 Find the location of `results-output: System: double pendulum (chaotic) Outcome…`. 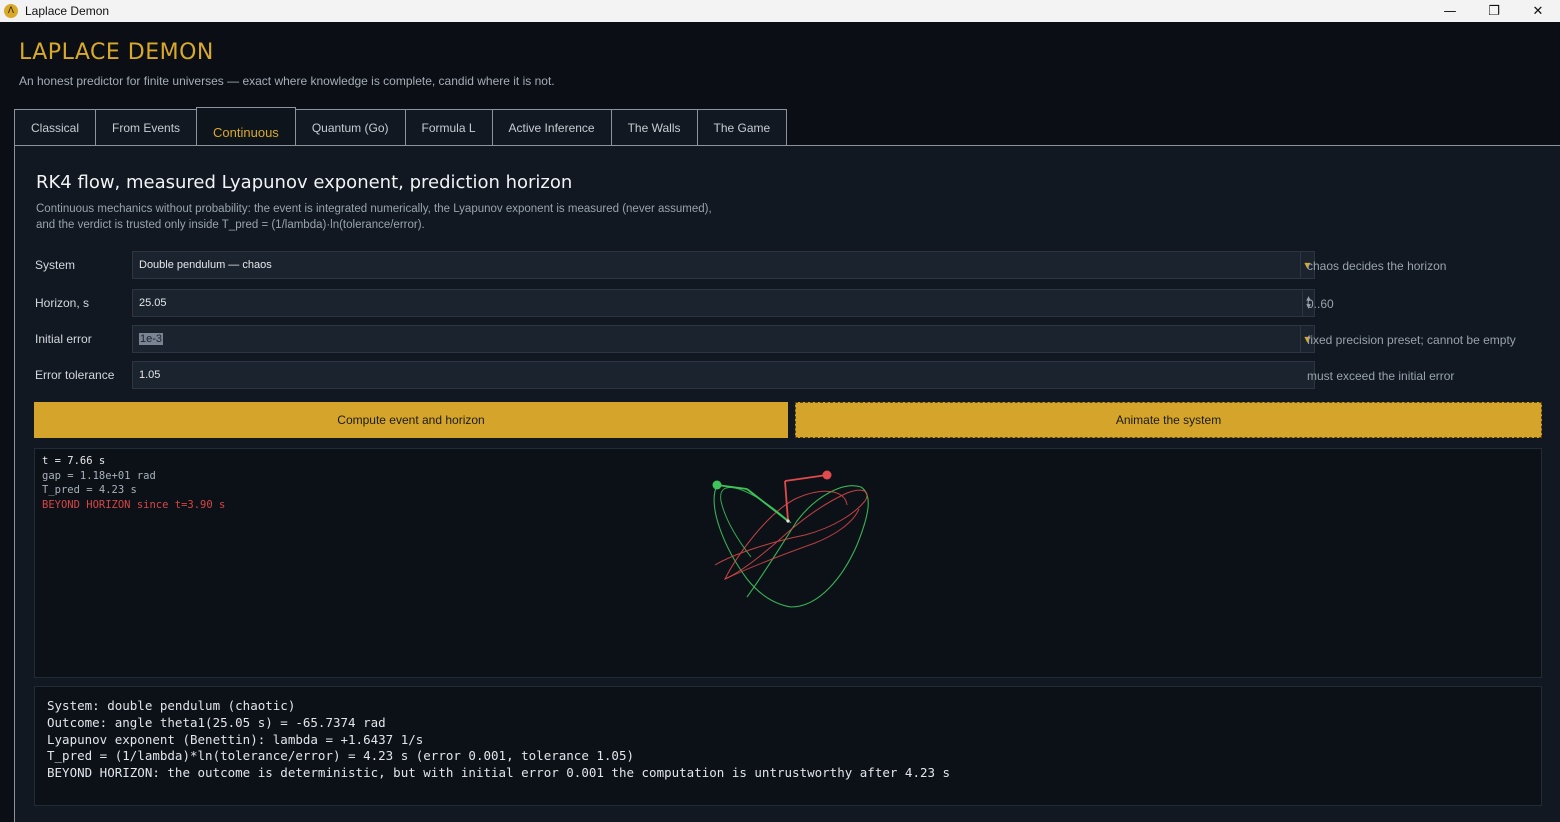

results-output: System: double pendulum (chaotic) Outcome… is located at coordinates (788, 746).